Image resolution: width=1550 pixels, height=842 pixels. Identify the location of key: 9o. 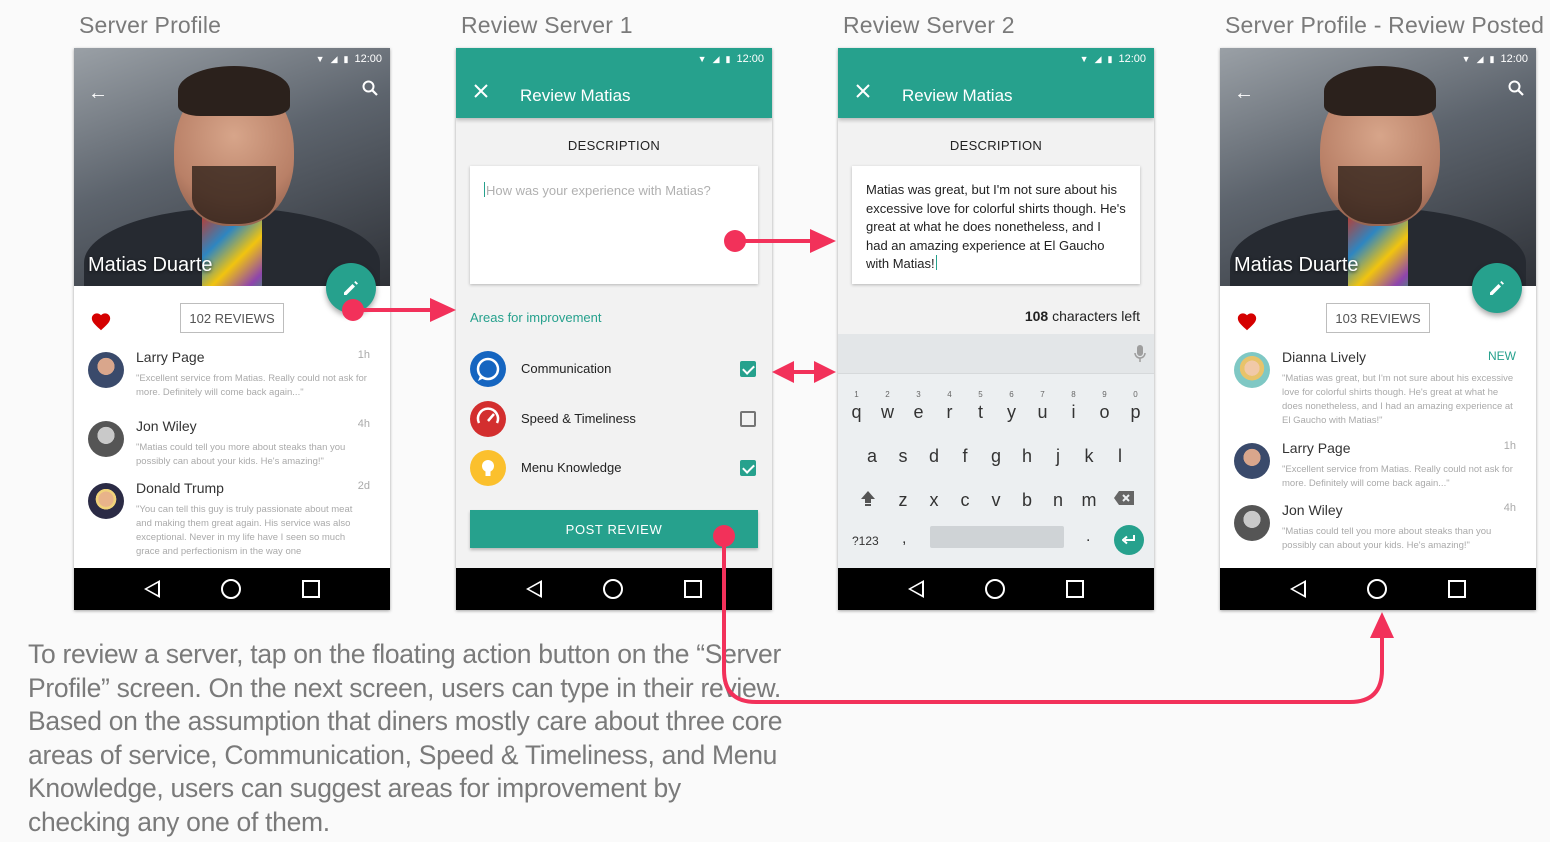
(1104, 406).